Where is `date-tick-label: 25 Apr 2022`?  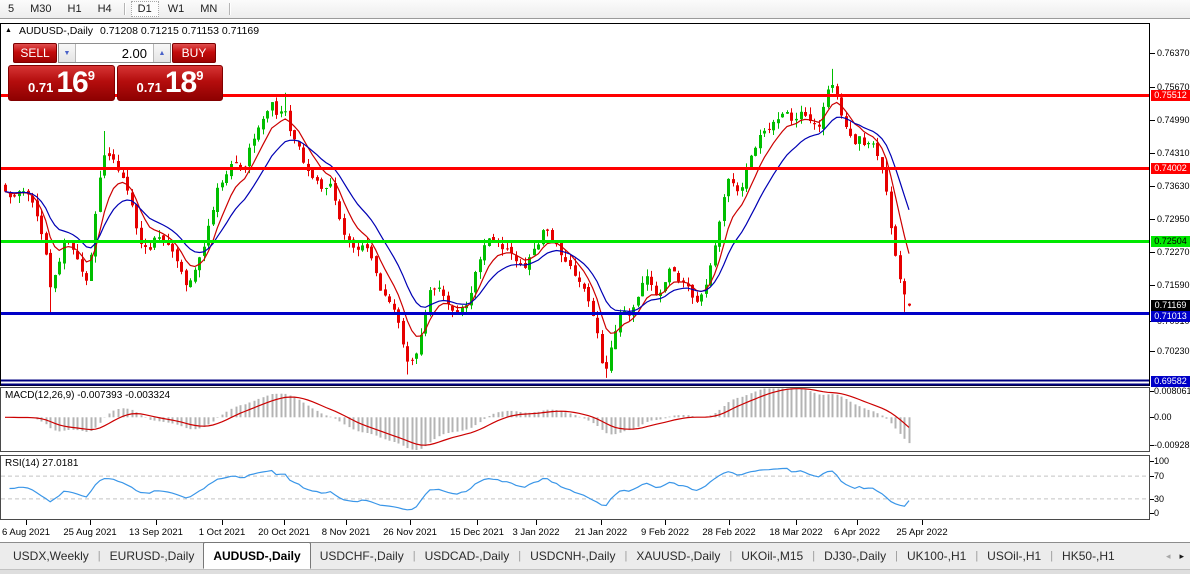 date-tick-label: 25 Apr 2022 is located at coordinates (922, 532).